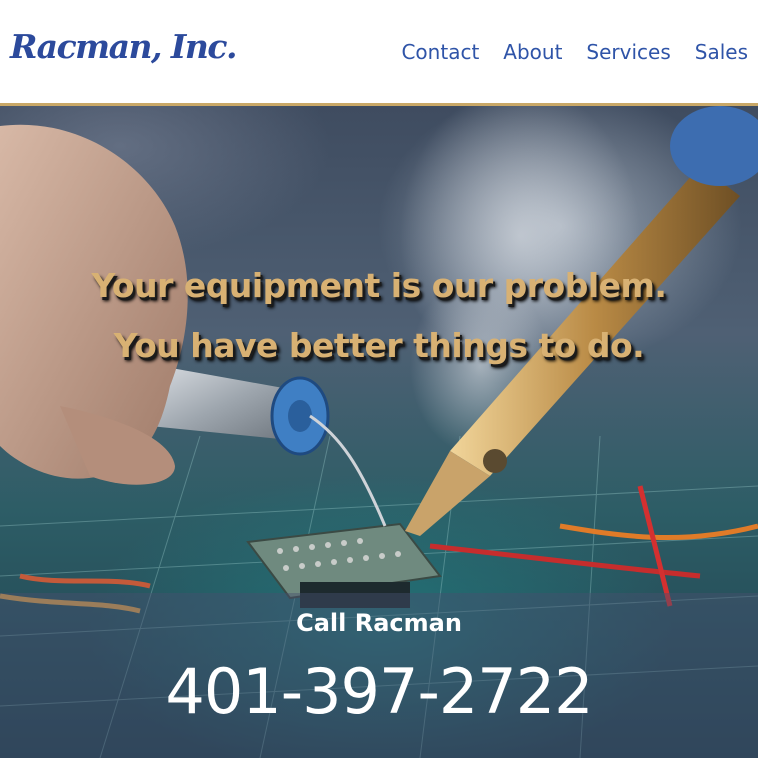 The image size is (758, 758). What do you see at coordinates (532, 52) in the screenshot?
I see `nav-link-about: About` at bounding box center [532, 52].